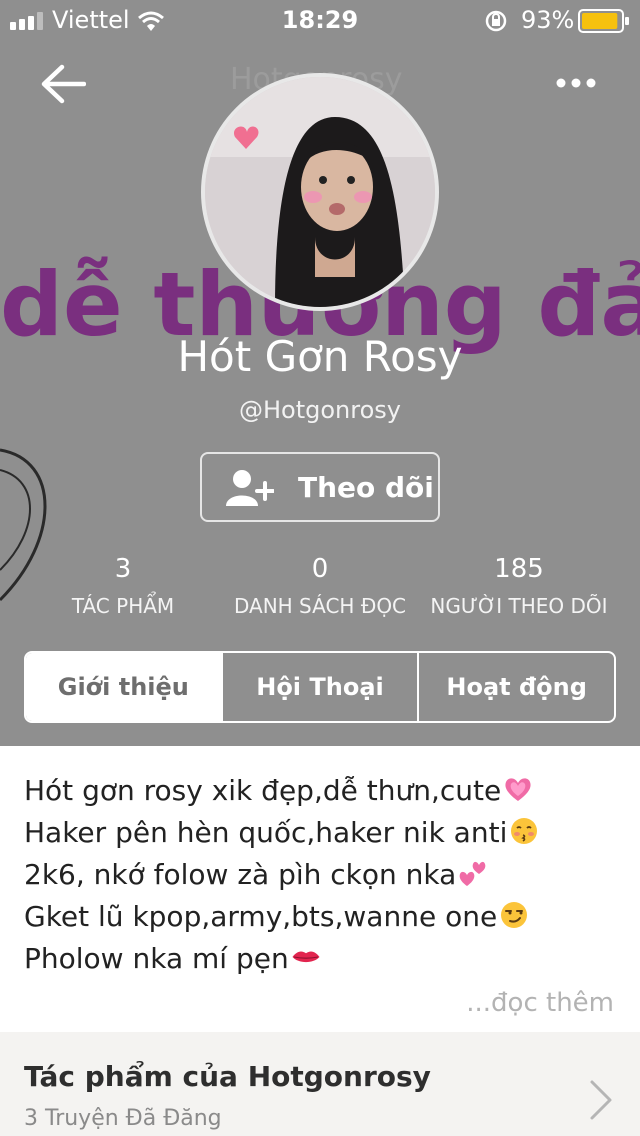 The image size is (640, 1136). What do you see at coordinates (324, 959) in the screenshot?
I see `bio-line: Pholow nka mí pẹn` at bounding box center [324, 959].